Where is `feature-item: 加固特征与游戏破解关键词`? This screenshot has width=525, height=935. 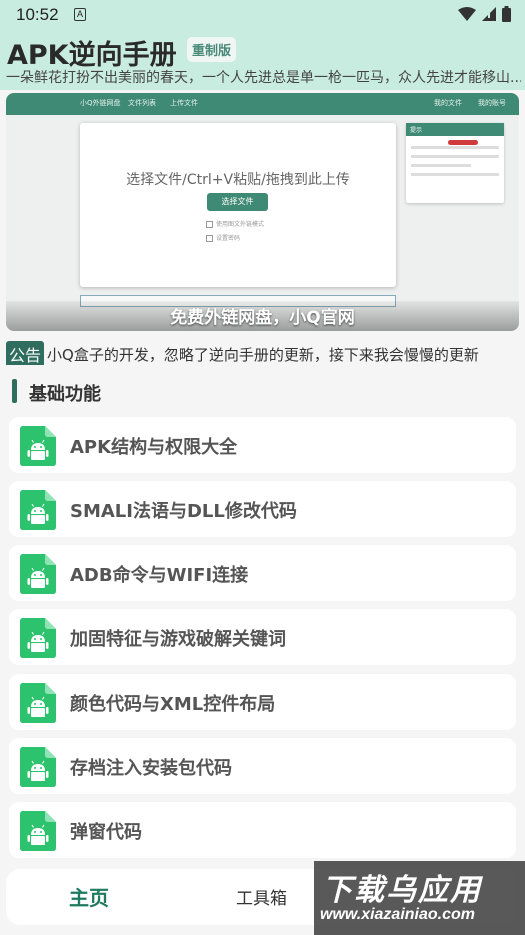 feature-item: 加固特征与游戏破解关键词 is located at coordinates (262, 637).